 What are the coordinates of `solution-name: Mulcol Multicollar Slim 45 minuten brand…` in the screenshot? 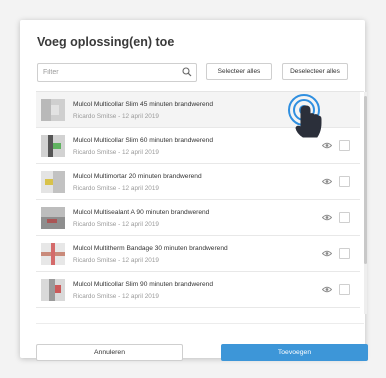 It's located at (143, 104).